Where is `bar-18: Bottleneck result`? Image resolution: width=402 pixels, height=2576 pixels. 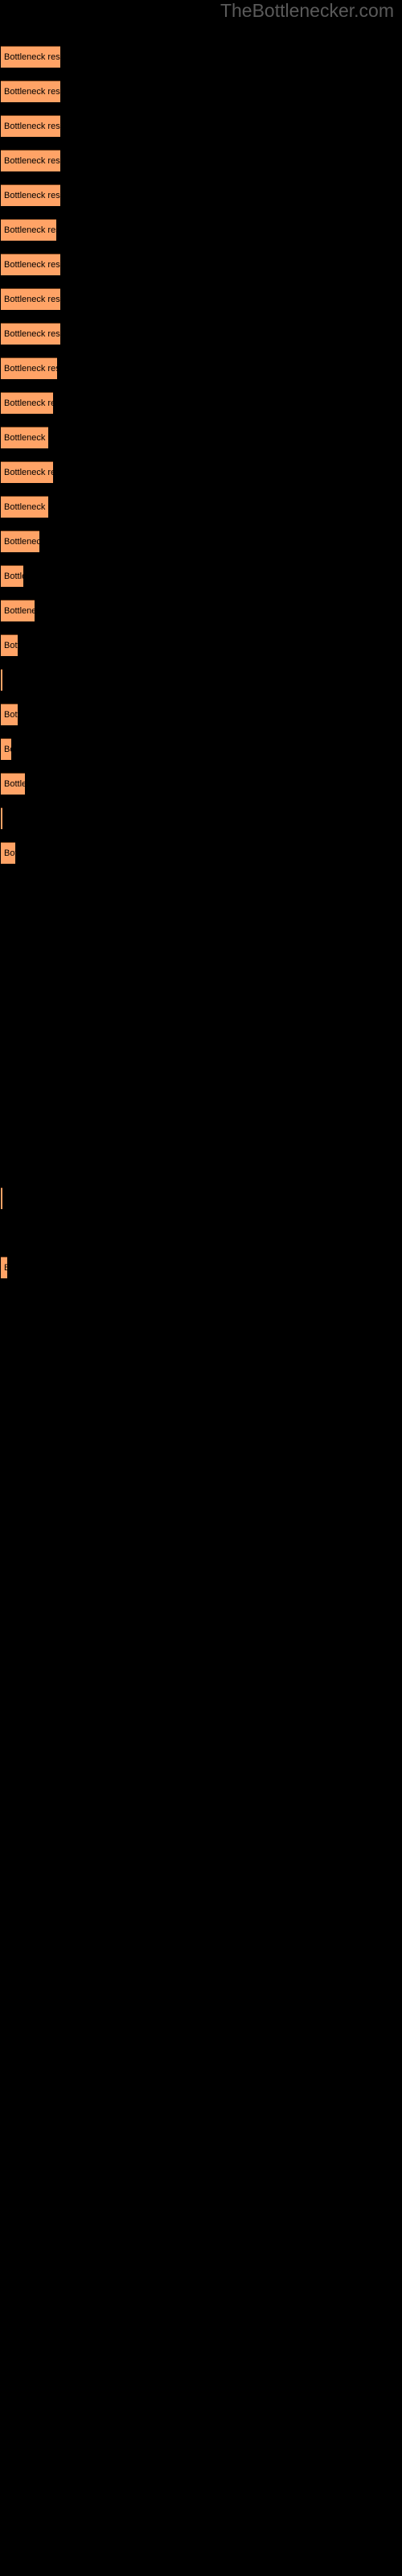
bar-18: Bottleneck result is located at coordinates (9, 645).